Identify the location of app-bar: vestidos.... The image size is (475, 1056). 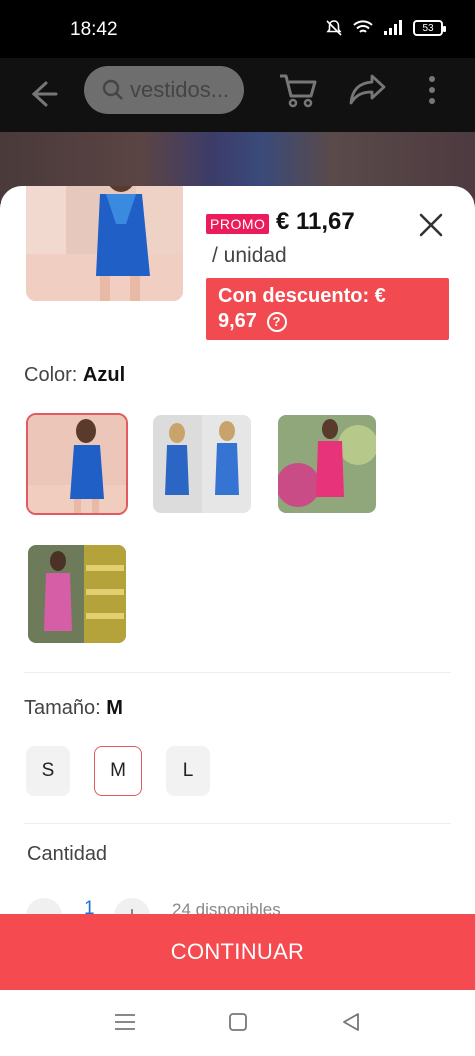
(237, 95).